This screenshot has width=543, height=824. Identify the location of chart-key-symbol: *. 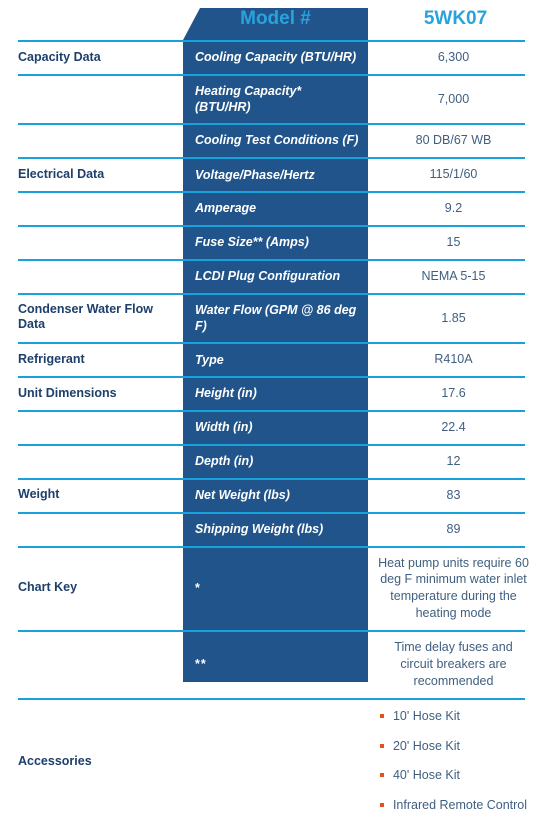
(198, 588).